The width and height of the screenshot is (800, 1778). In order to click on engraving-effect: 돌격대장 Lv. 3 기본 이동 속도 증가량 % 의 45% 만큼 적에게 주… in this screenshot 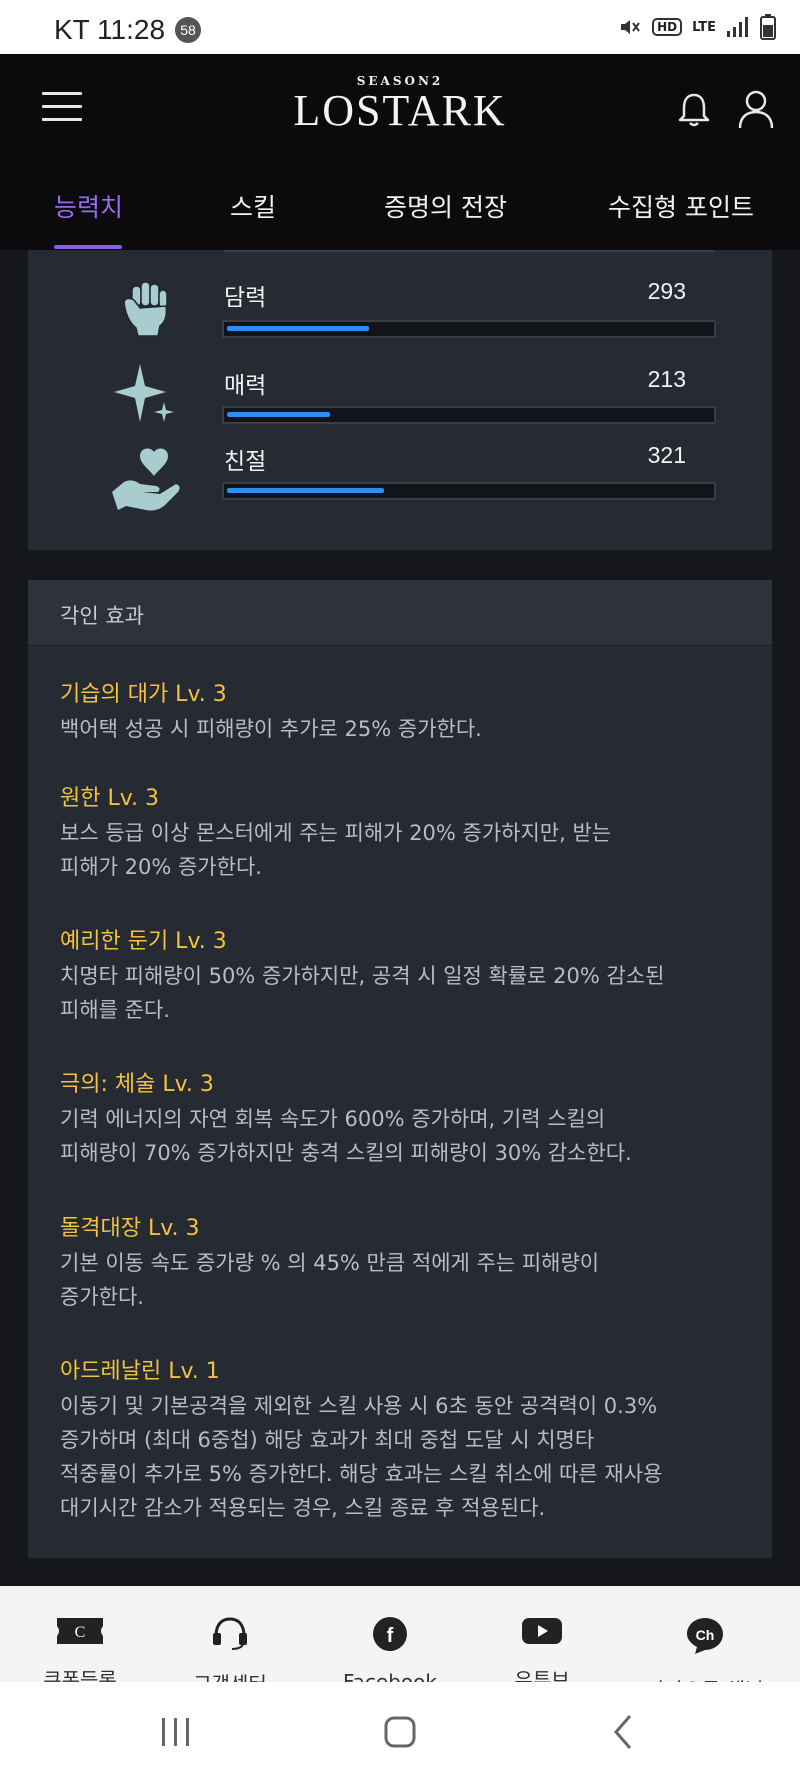, I will do `click(405, 1263)`.